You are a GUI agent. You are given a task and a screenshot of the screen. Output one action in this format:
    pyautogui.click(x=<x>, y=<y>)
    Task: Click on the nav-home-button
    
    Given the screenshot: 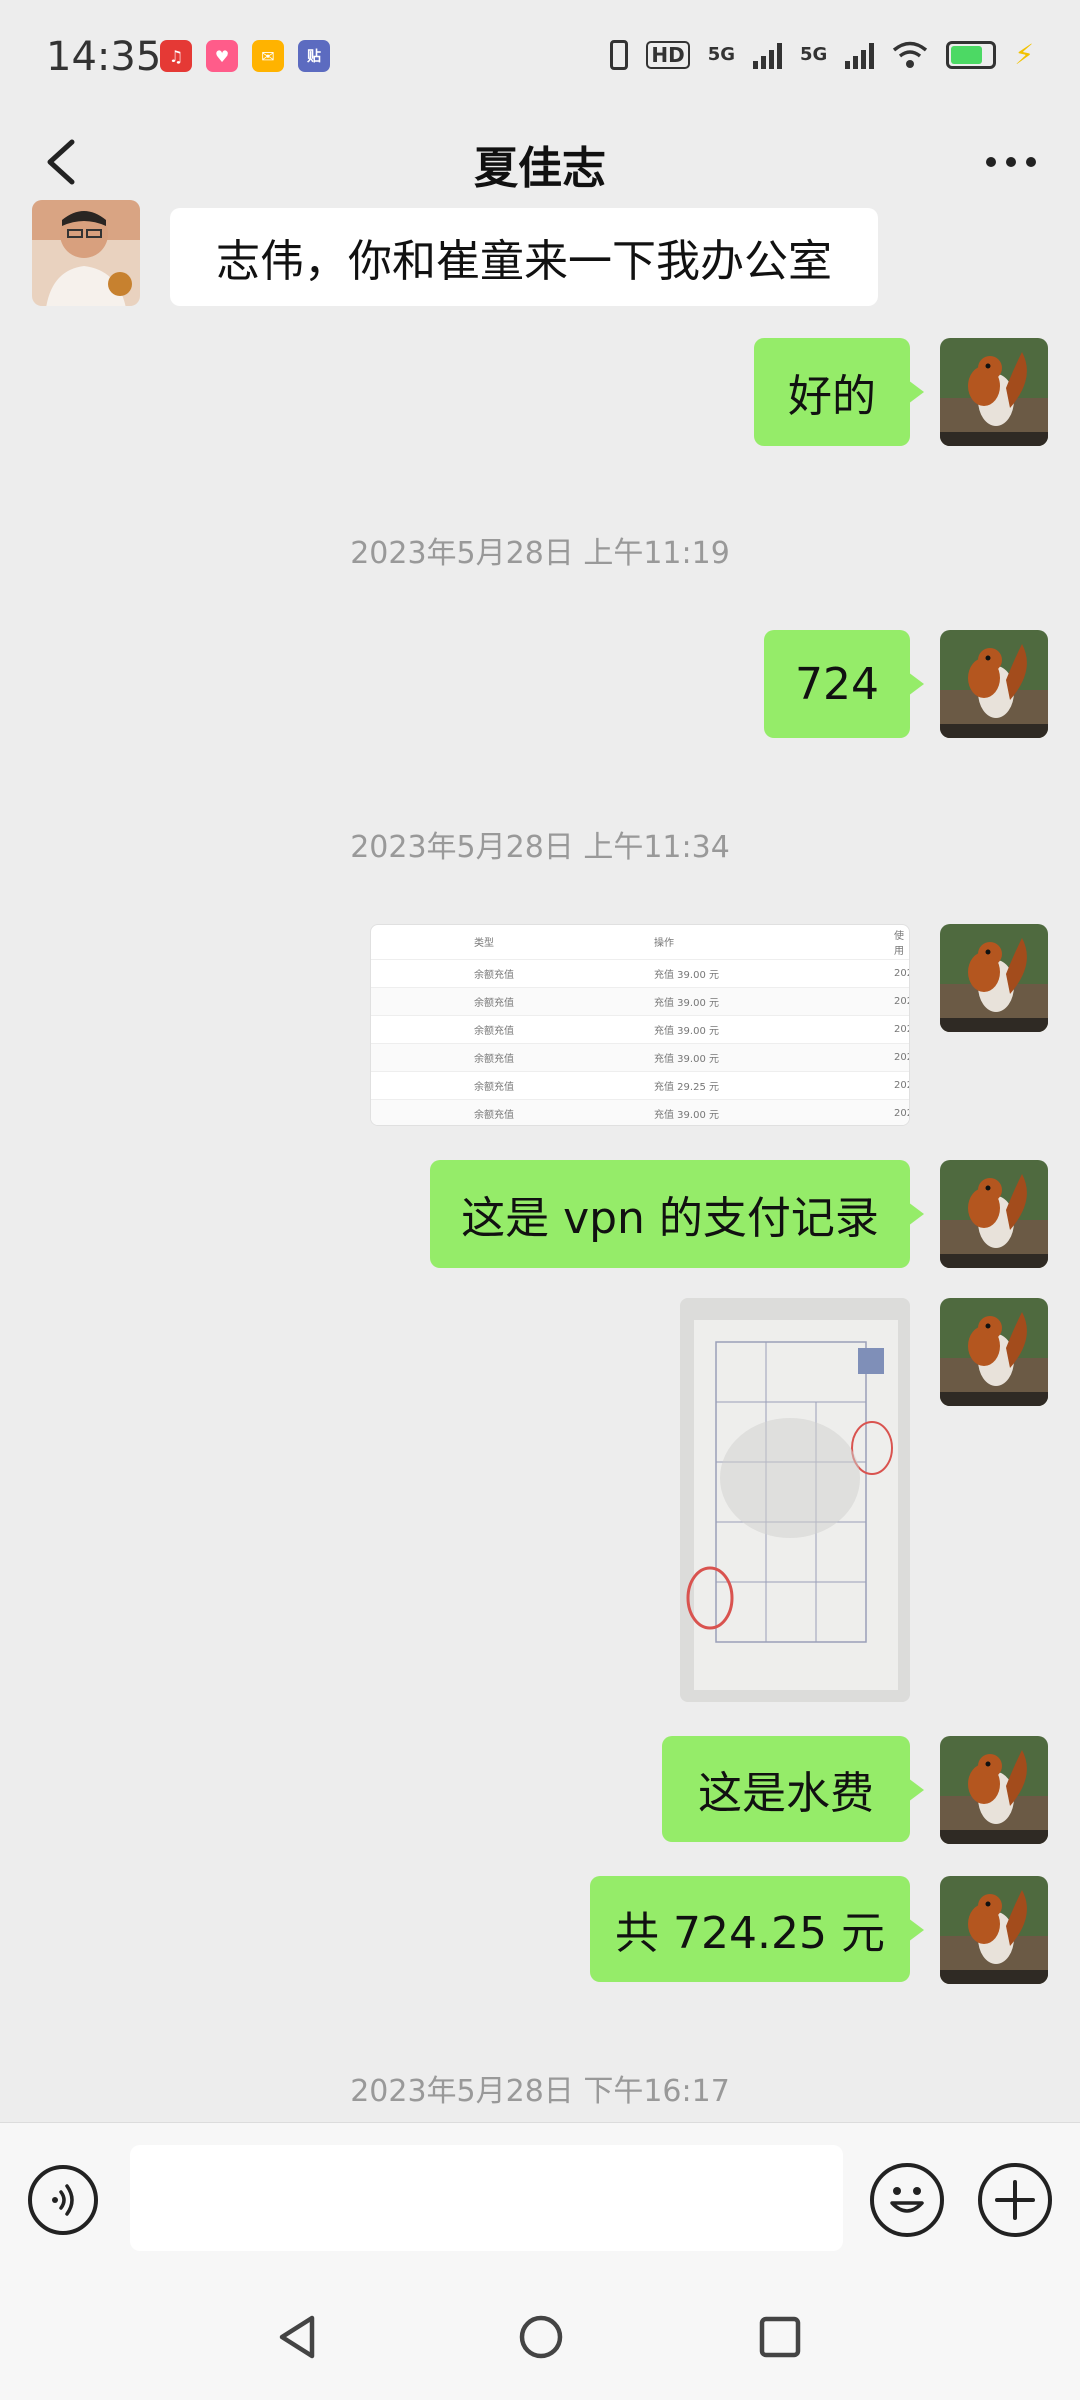 What is the action you would take?
    pyautogui.click(x=541, y=2337)
    